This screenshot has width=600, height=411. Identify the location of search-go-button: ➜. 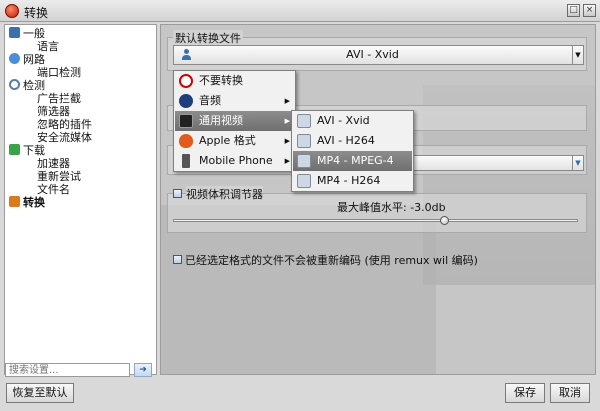
(143, 370).